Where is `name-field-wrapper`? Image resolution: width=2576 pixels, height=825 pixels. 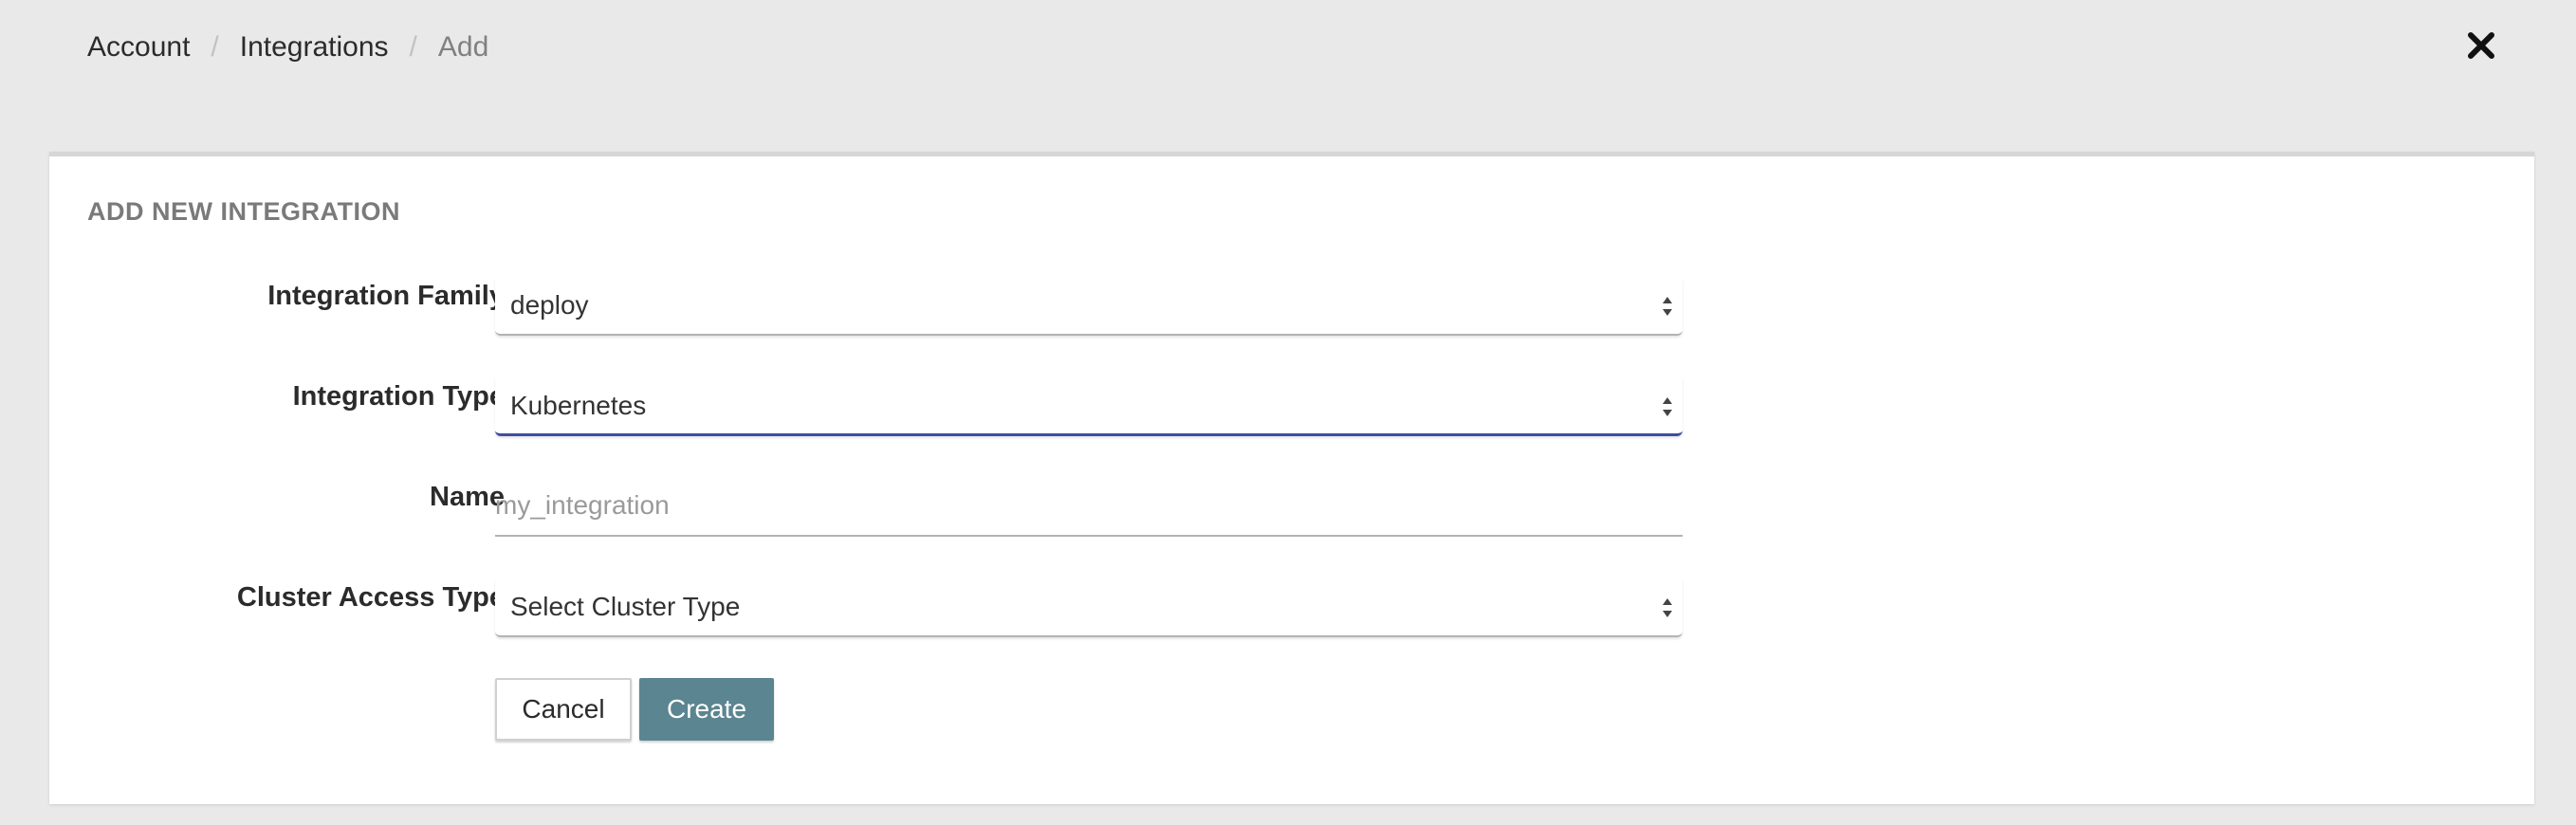
name-field-wrapper is located at coordinates (1089, 507).